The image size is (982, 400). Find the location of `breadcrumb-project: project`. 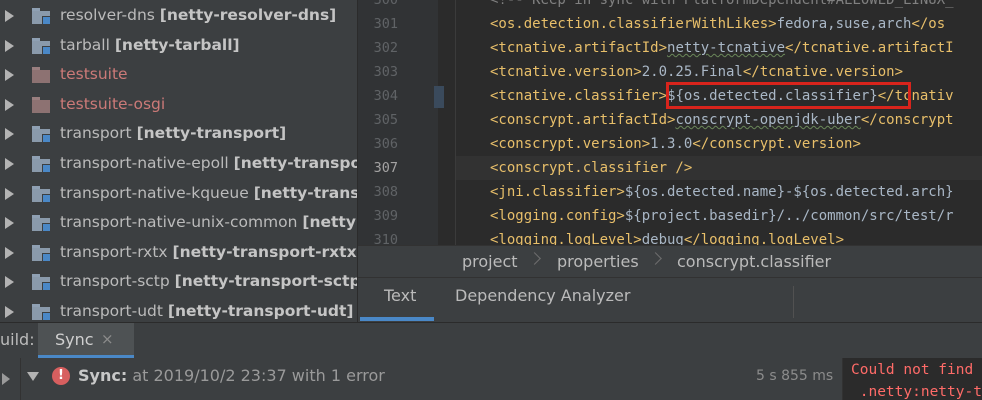

breadcrumb-project: project is located at coordinates (490, 261).